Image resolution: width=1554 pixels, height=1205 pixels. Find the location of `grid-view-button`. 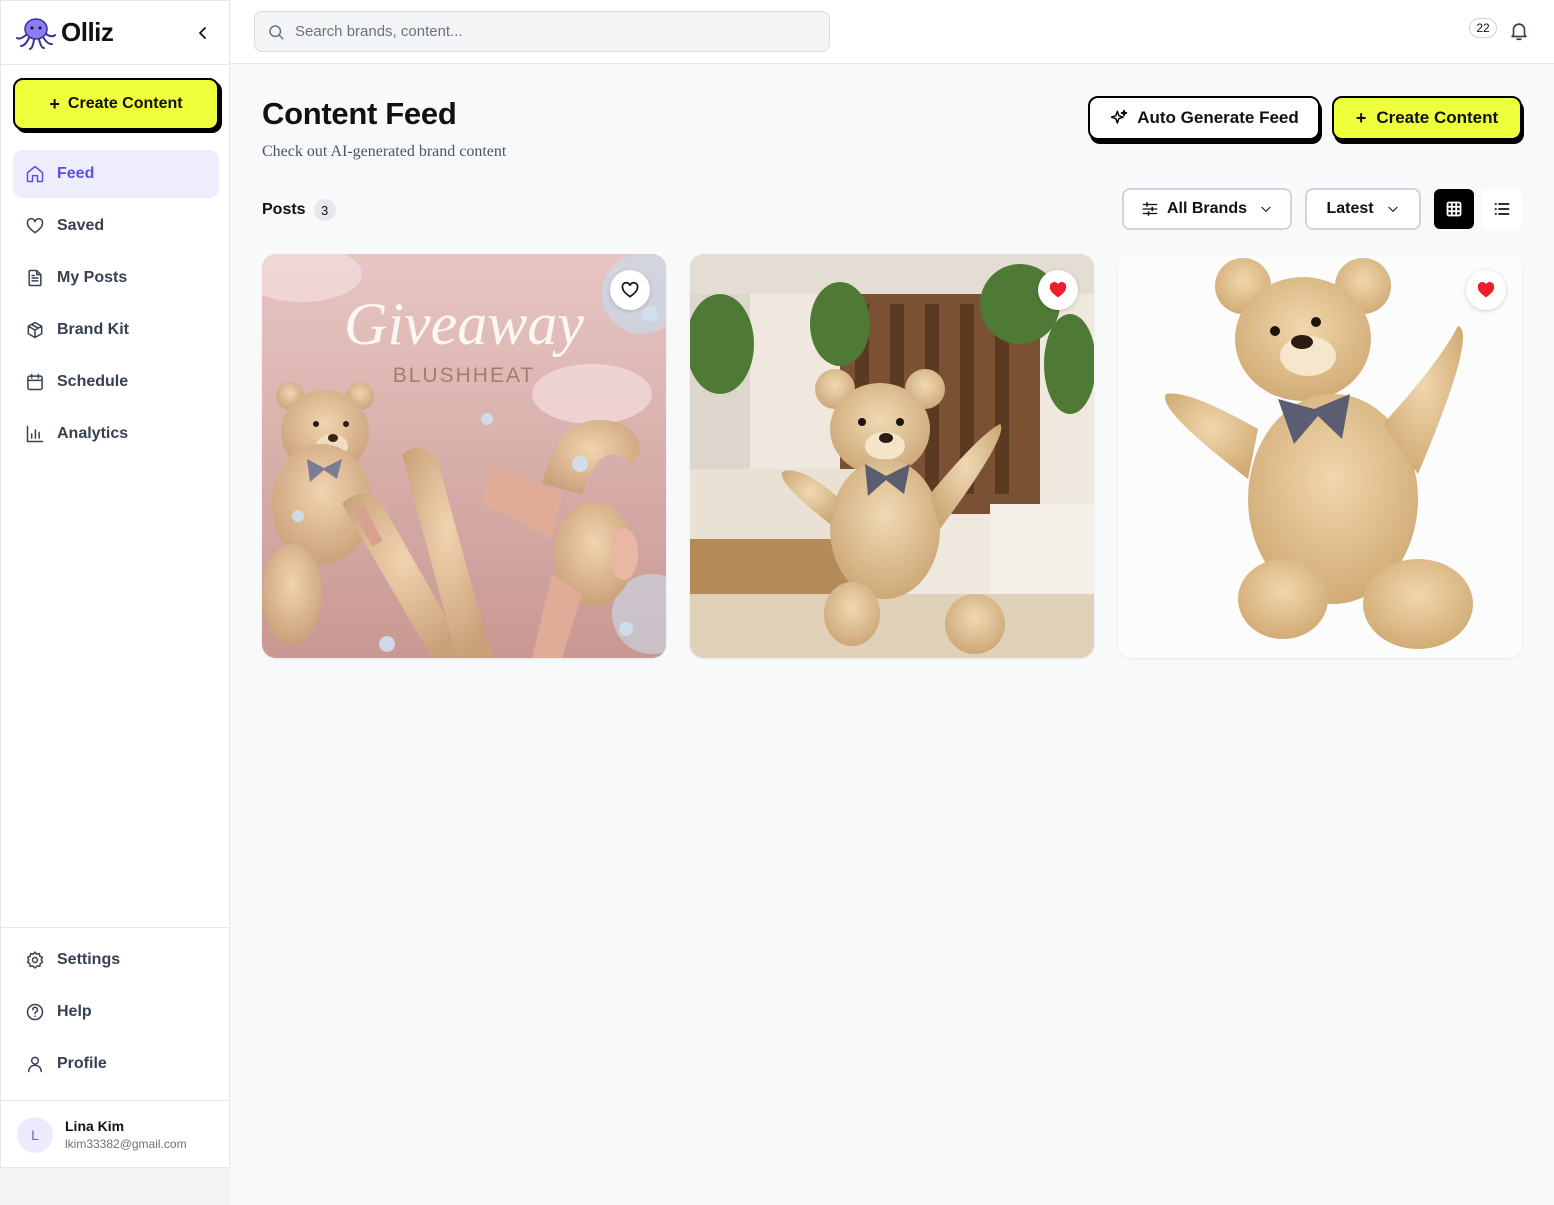

grid-view-button is located at coordinates (1454, 209).